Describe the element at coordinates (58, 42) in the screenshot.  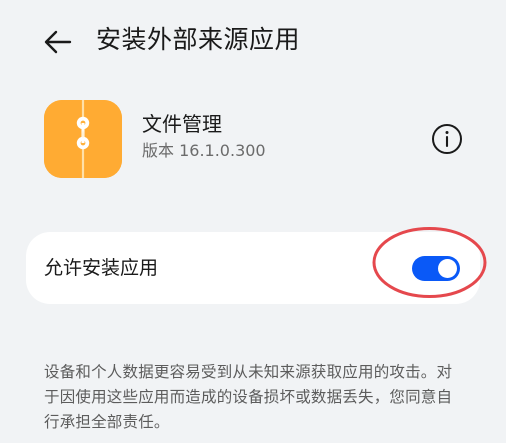
I see `back-arrow-icon` at that location.